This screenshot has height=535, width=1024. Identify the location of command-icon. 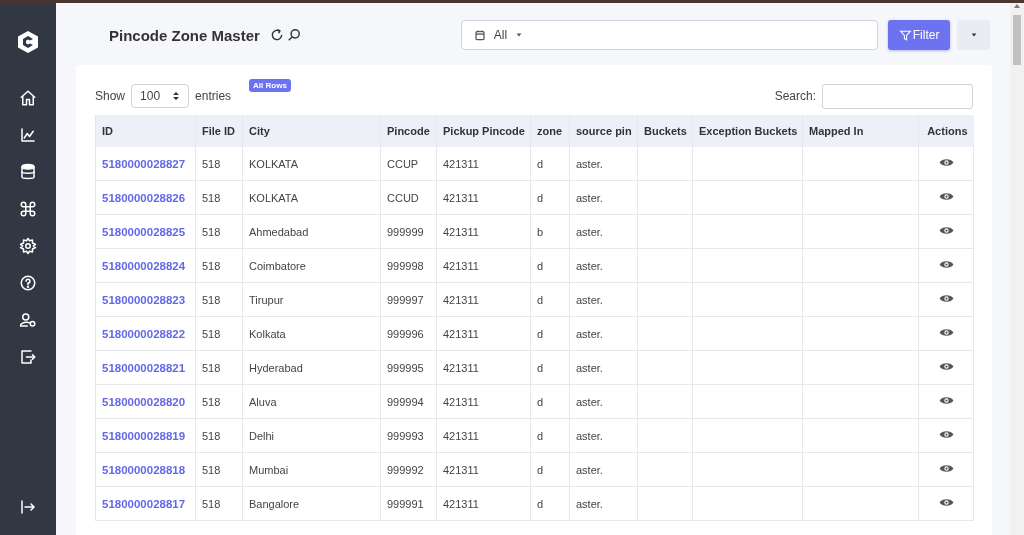
(28, 208).